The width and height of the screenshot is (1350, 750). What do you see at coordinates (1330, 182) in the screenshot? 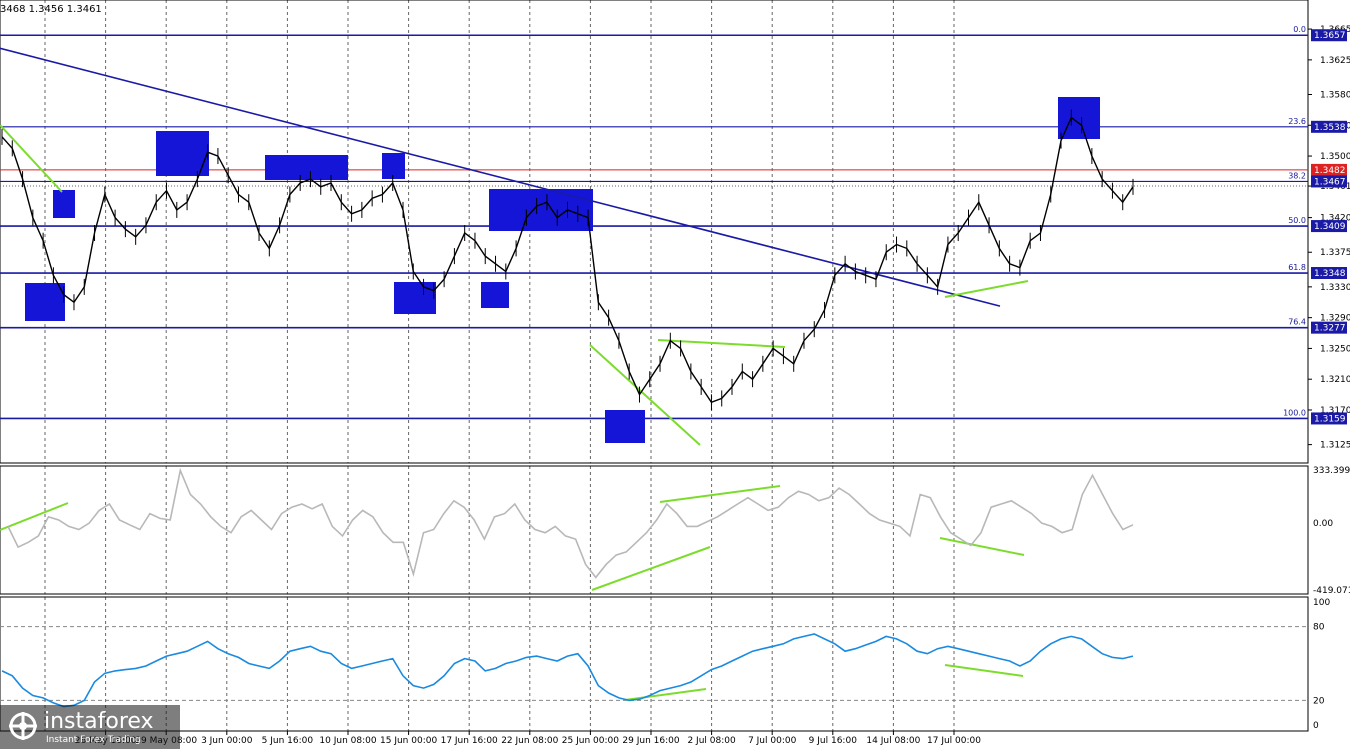
I see `price-tag-label: 1.3467` at bounding box center [1330, 182].